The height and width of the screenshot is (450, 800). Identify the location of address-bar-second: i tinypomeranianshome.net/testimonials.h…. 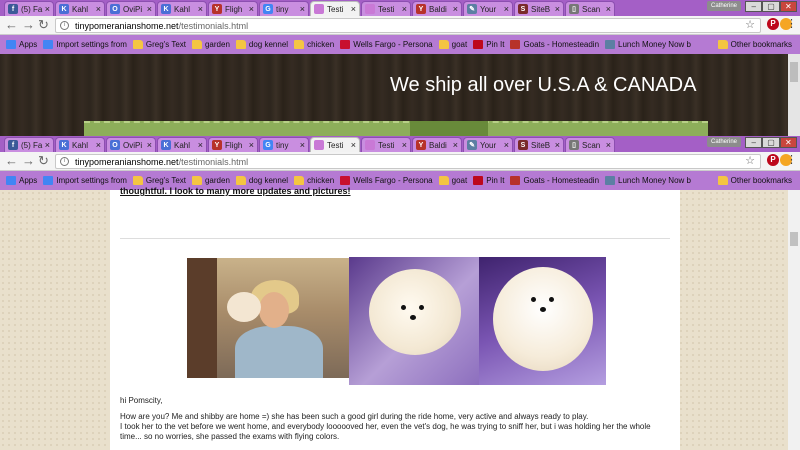
(408, 161).